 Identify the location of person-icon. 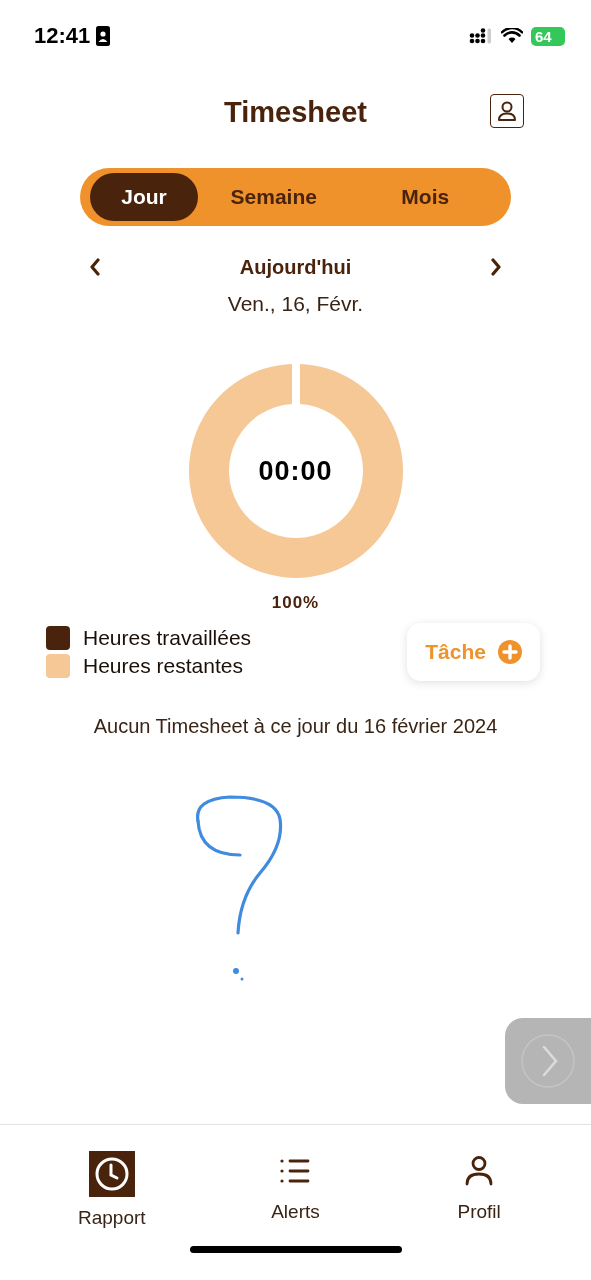
(507, 111).